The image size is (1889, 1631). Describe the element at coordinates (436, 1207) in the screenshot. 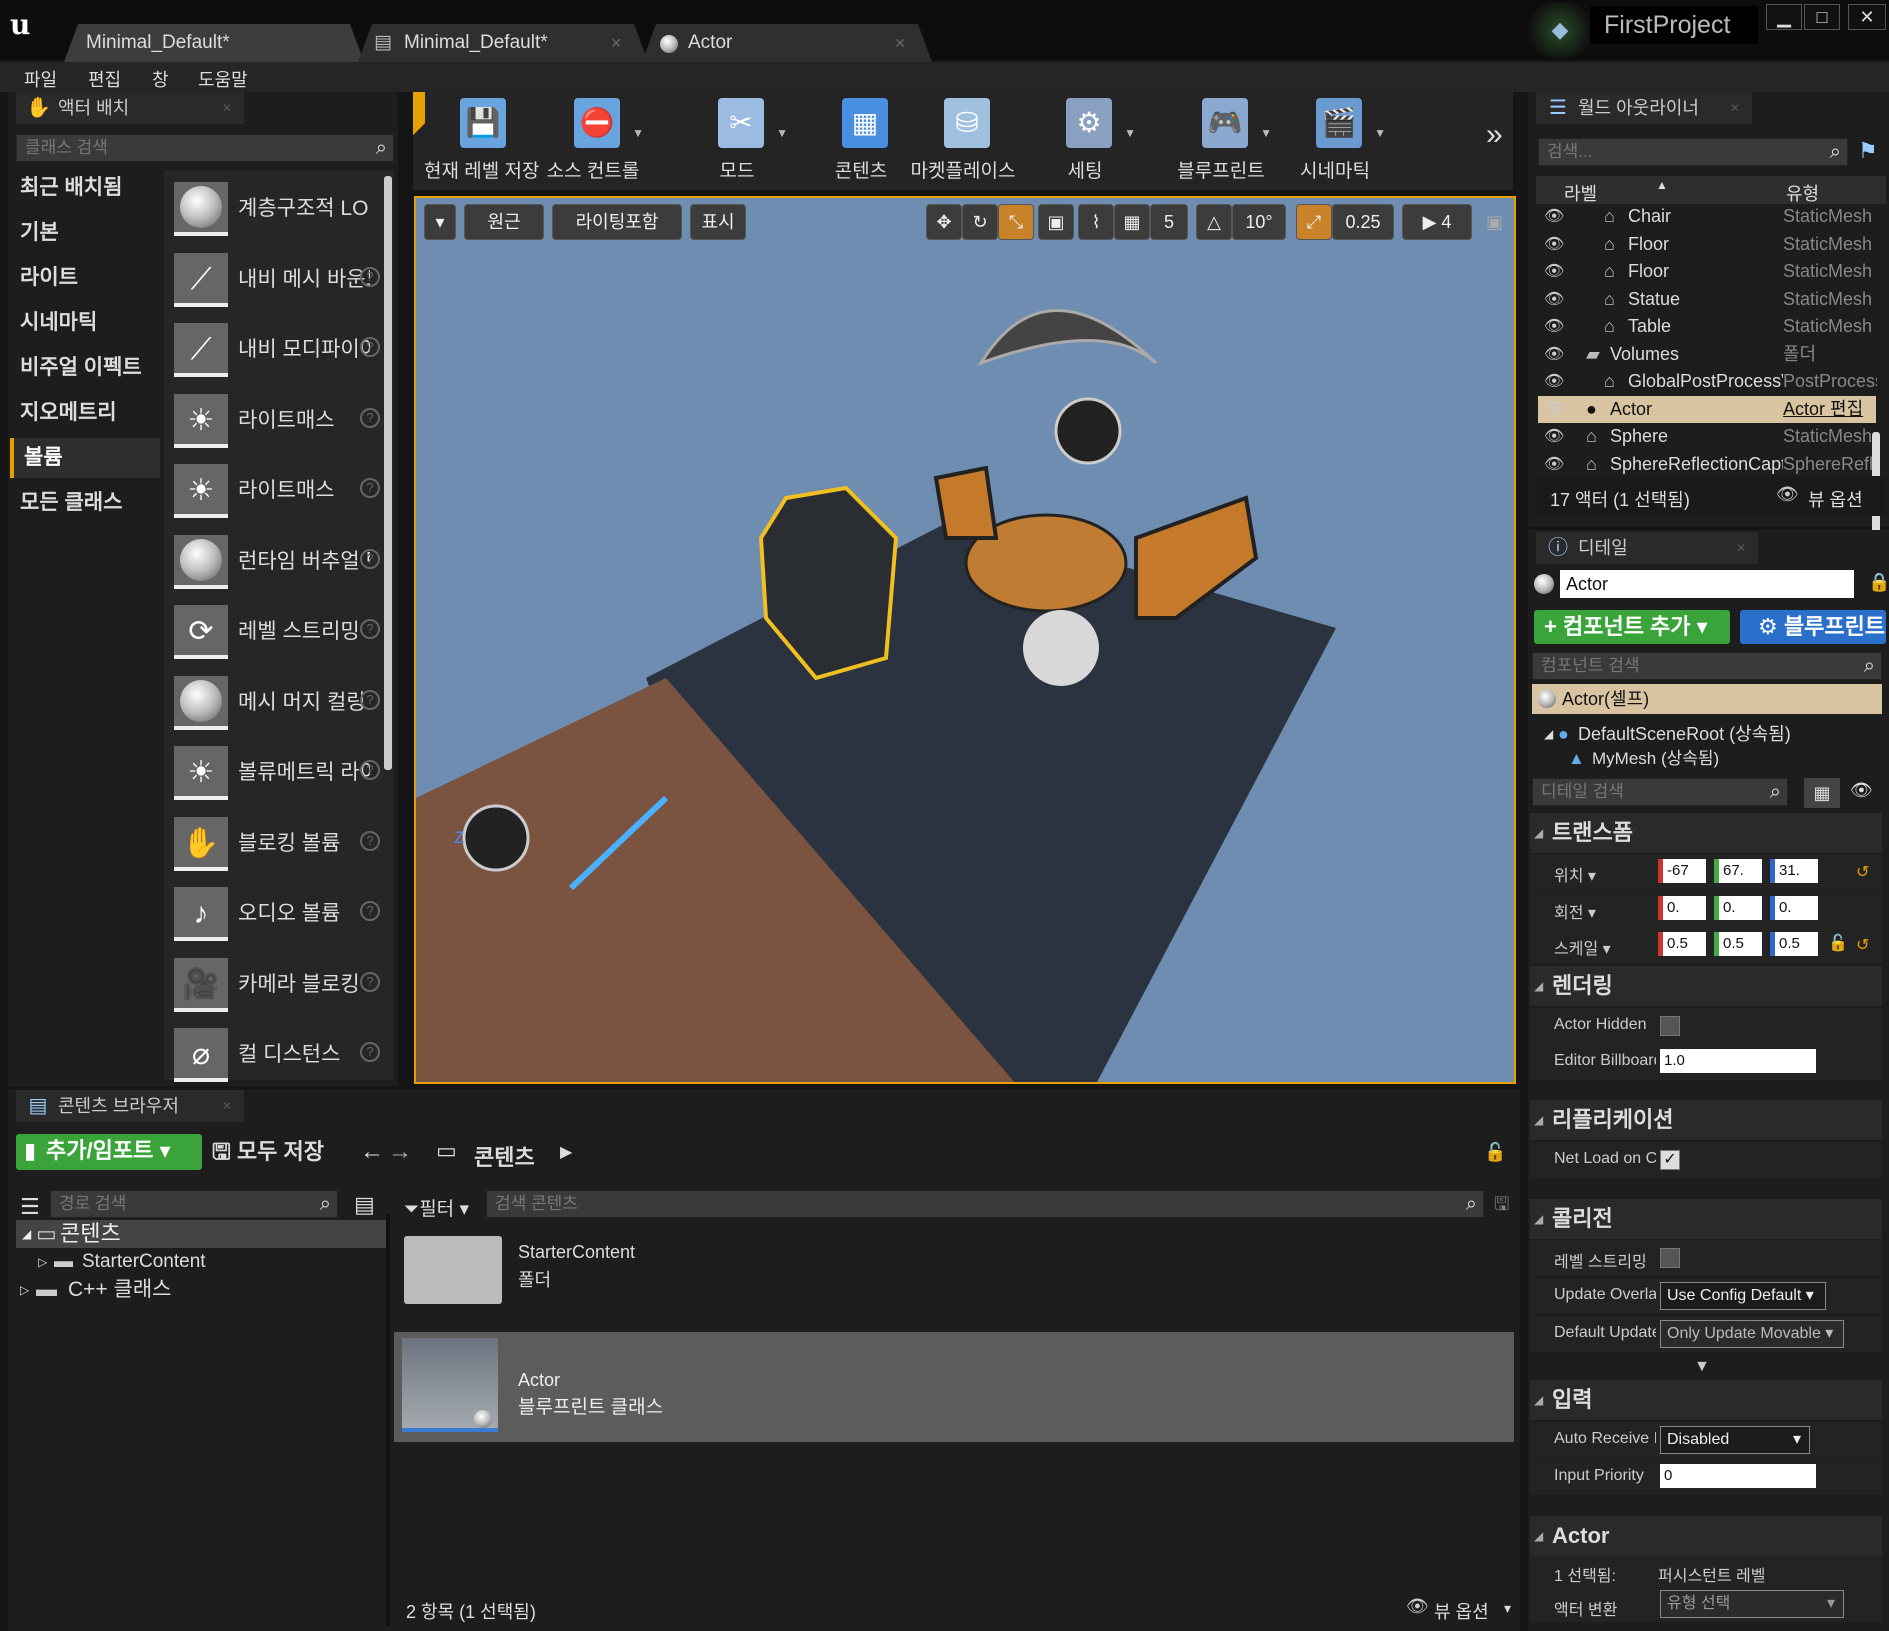

I see `filter-button: ⏷필터 ▾` at that location.